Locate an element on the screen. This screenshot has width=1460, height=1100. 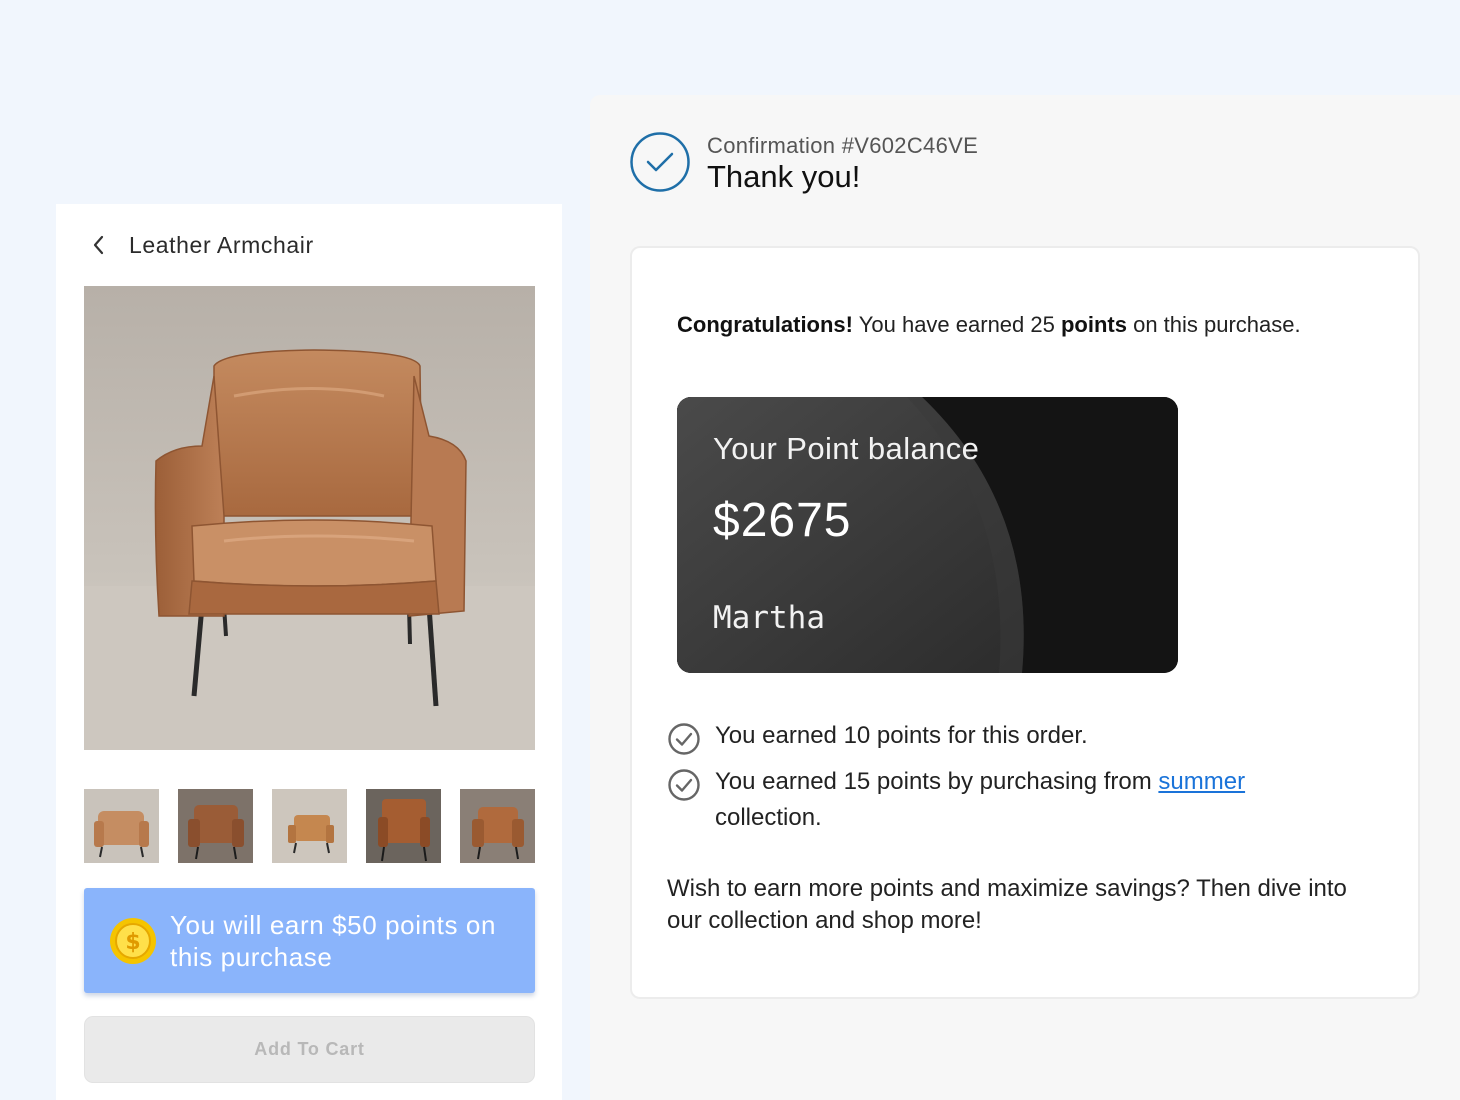
congrats-text-1: You have earned 25 is located at coordinates (957, 324).